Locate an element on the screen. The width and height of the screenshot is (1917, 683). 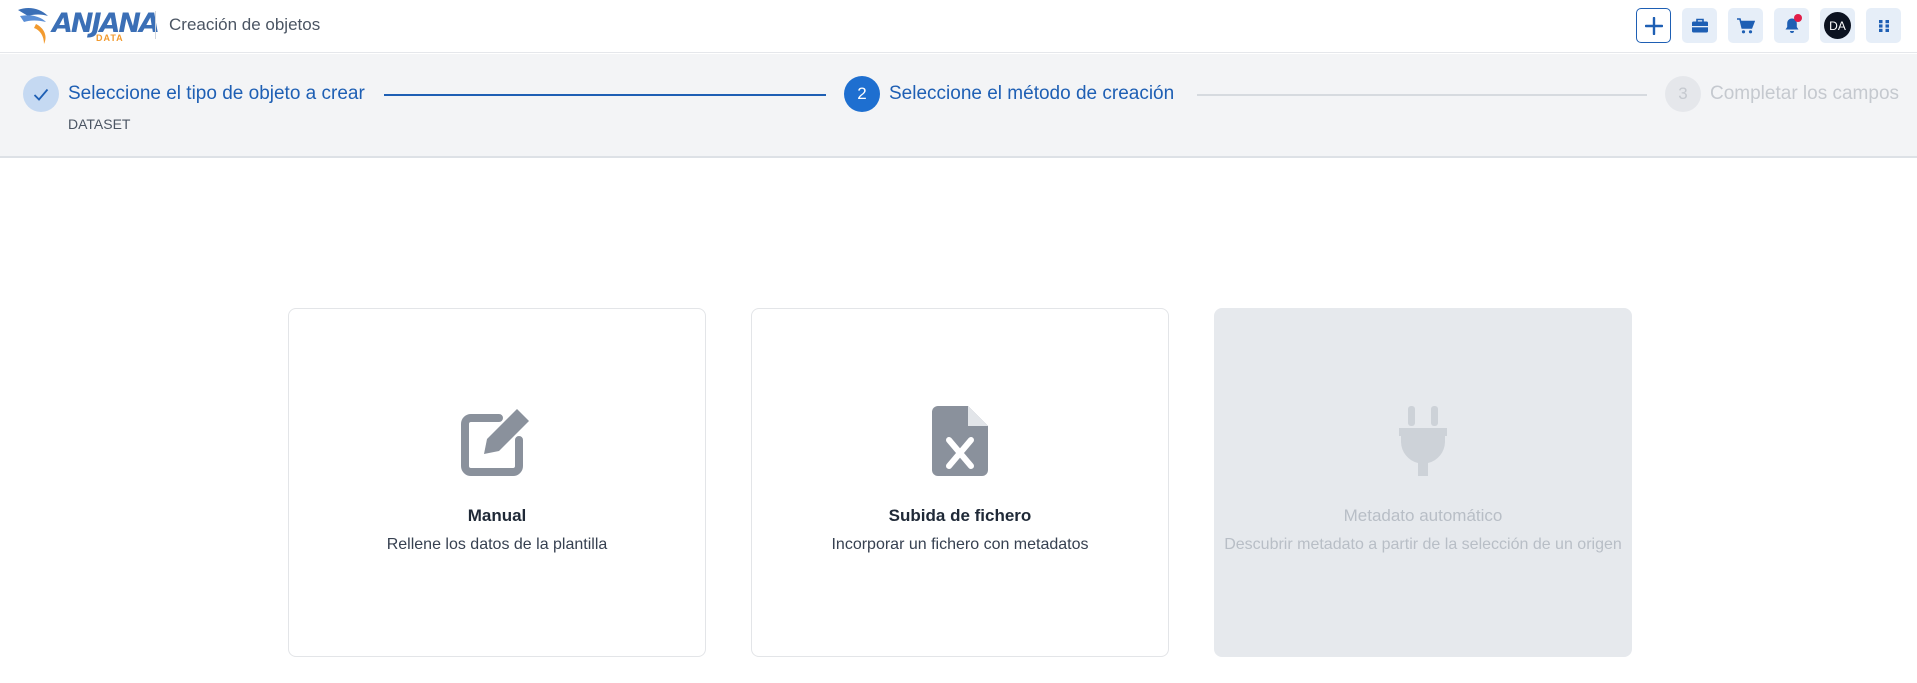
header-divider is located at coordinates (155, 25).